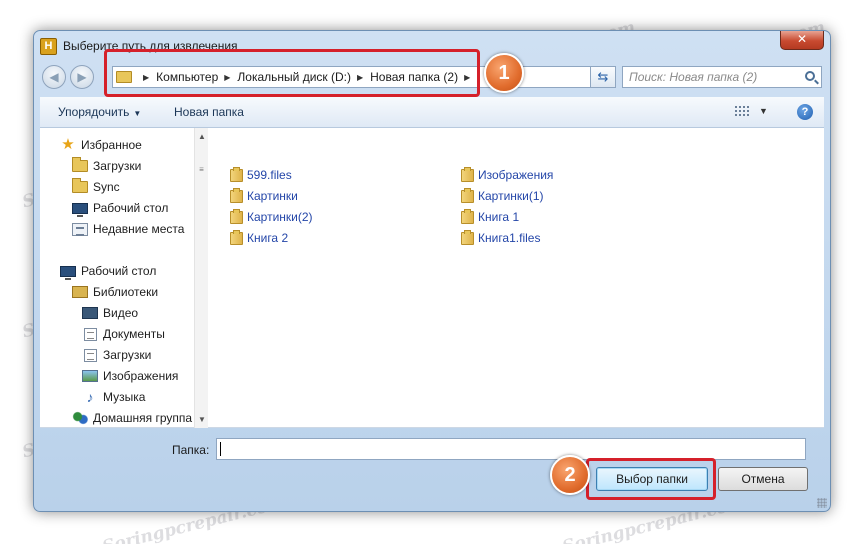  What do you see at coordinates (220, 449) in the screenshot?
I see `text-caret` at bounding box center [220, 449].